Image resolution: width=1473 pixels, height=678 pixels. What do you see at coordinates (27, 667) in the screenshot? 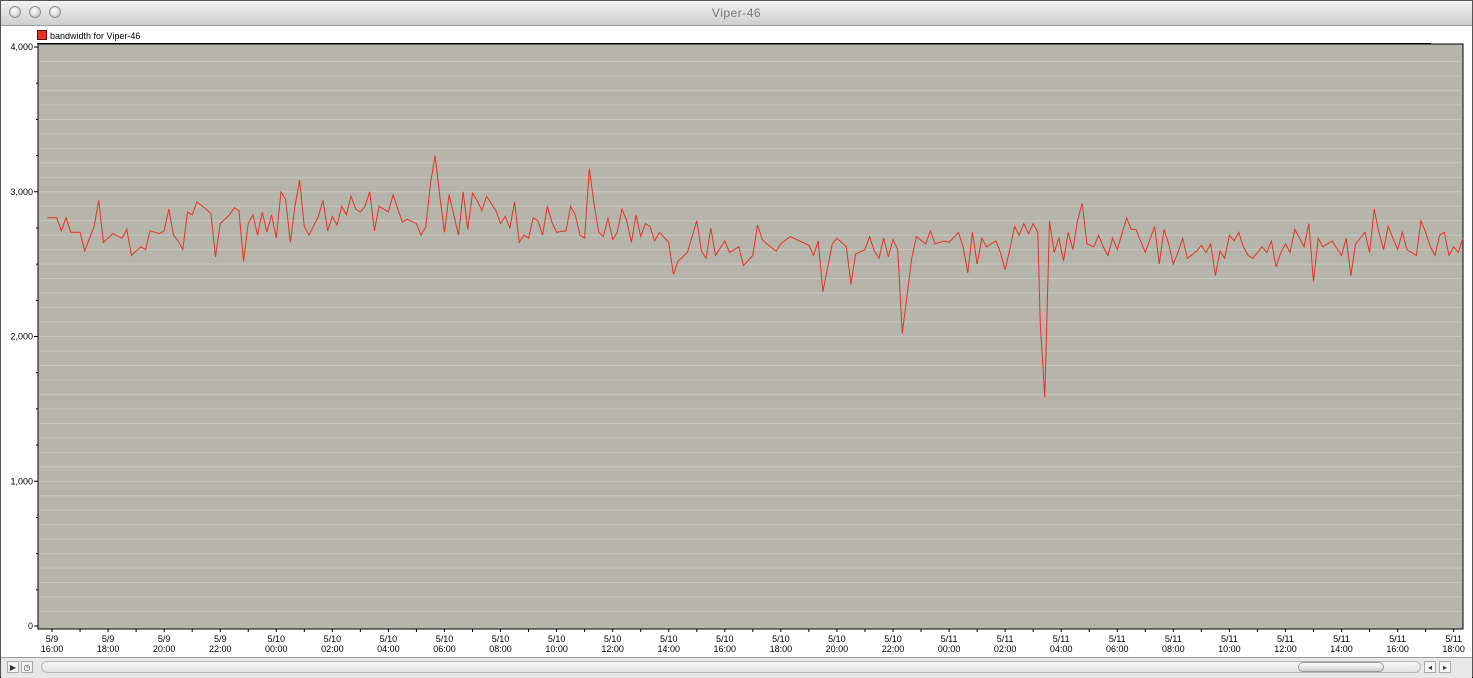
I see `clock-icon: ◷` at bounding box center [27, 667].